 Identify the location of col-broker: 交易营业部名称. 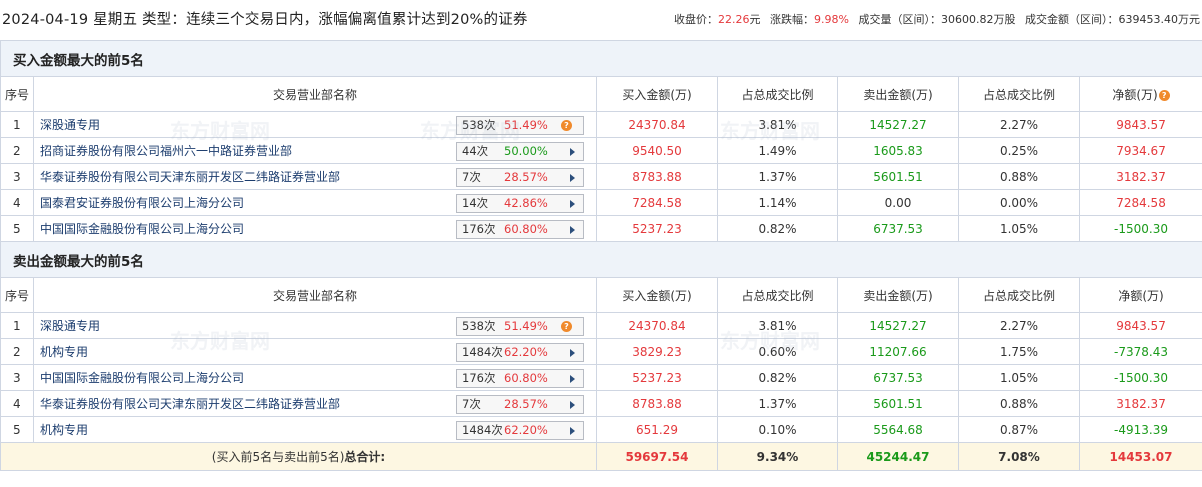
(315, 94).